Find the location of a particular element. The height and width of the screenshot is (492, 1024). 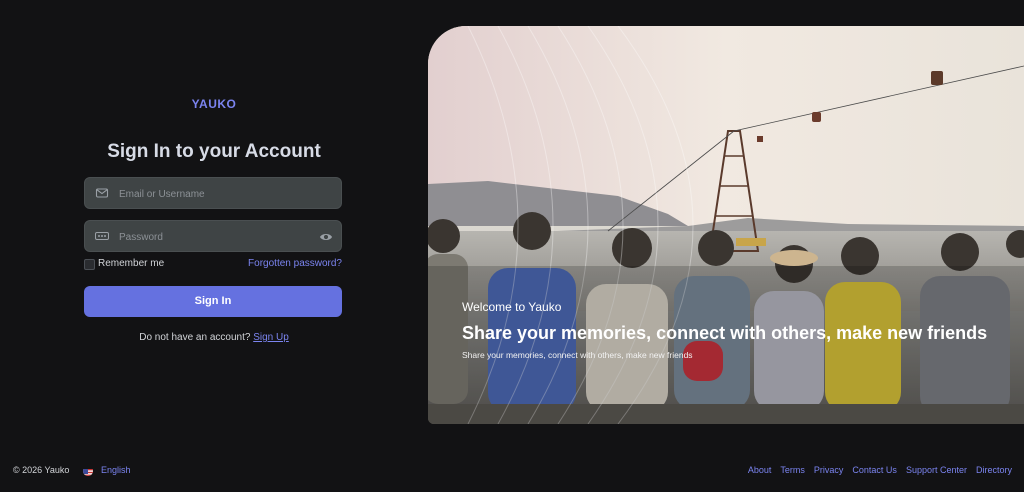

forgot-password-link: Forgotten password? is located at coordinates (295, 263).